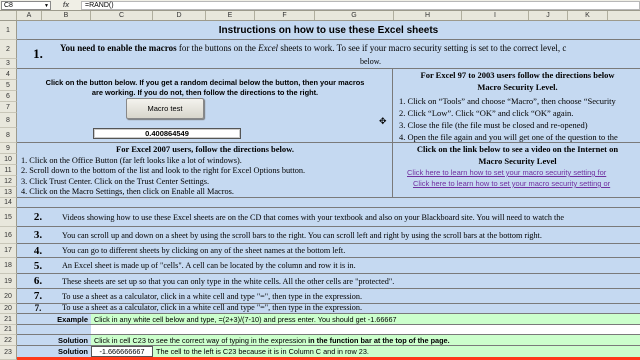  What do you see at coordinates (230, 15) in the screenshot?
I see `column-header-e: E` at bounding box center [230, 15].